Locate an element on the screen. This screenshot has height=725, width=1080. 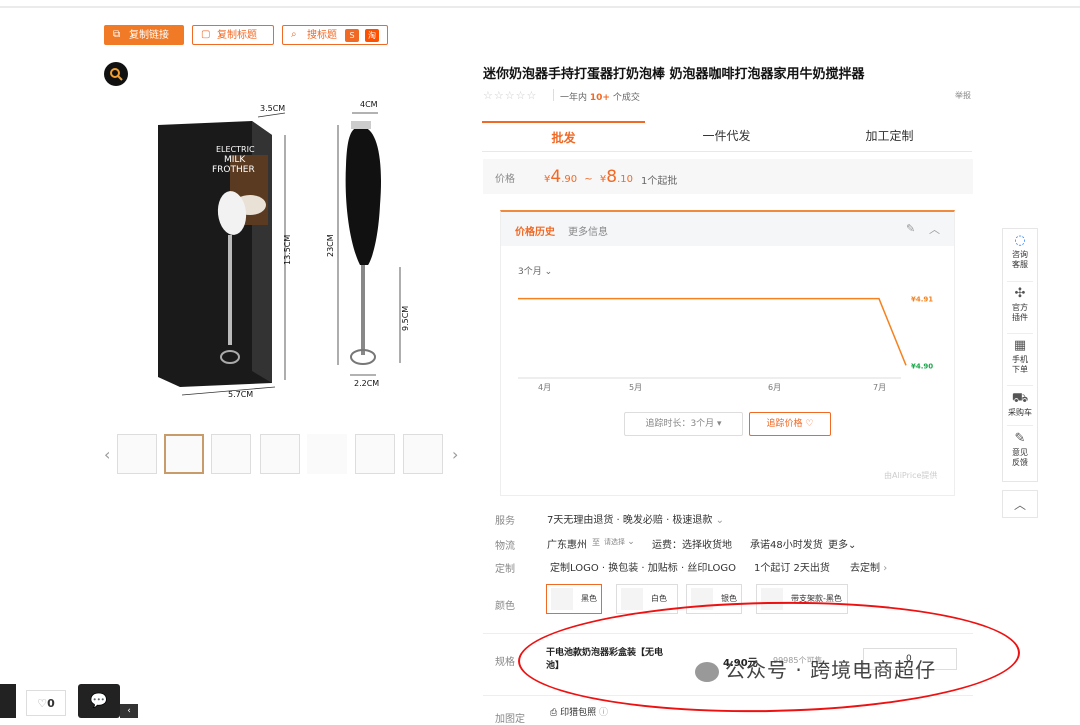
sidebar-support: ◌ 咨询 客服 is located at coordinates (1020, 252).